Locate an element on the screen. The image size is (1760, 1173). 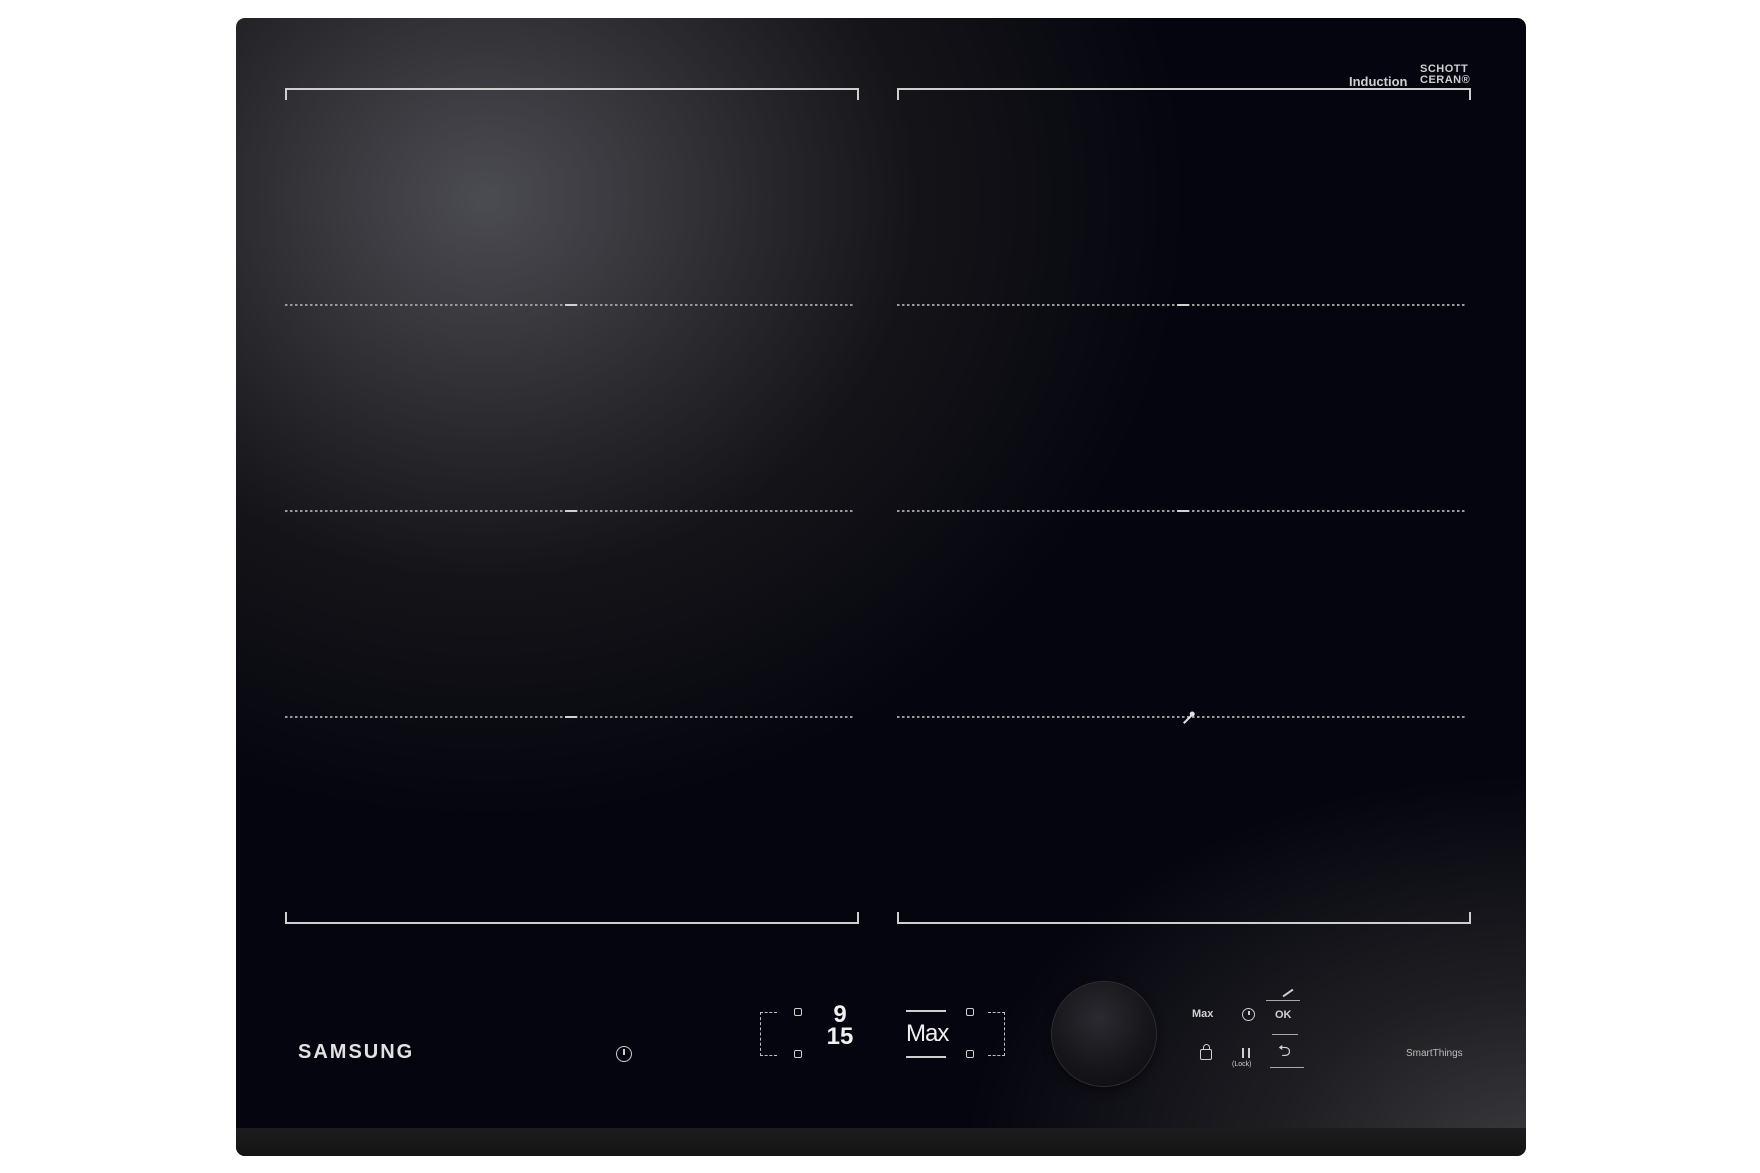
induction-label: Induction is located at coordinates (1378, 81).